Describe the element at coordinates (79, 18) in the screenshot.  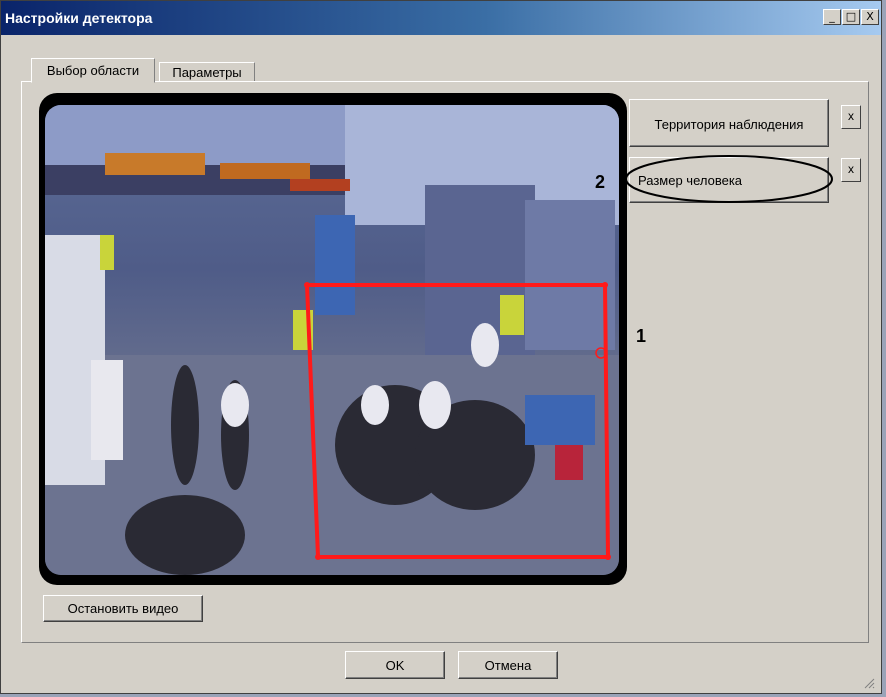
I see `window-title: Настройки детектора` at that location.